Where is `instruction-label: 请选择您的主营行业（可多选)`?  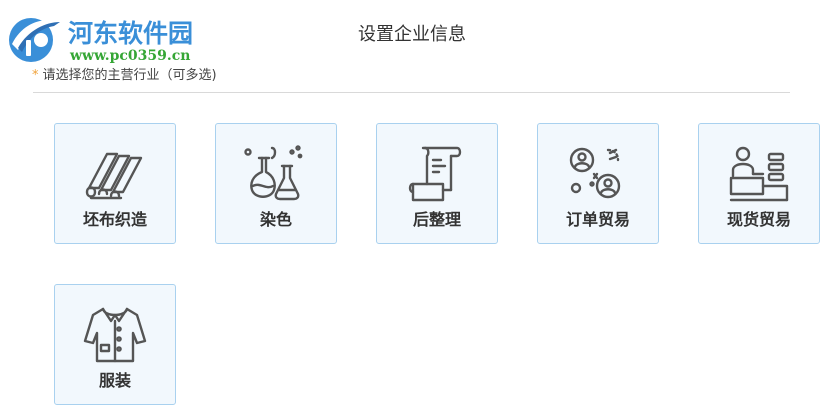 instruction-label: 请选择您的主营行业（可多选) is located at coordinates (129, 75).